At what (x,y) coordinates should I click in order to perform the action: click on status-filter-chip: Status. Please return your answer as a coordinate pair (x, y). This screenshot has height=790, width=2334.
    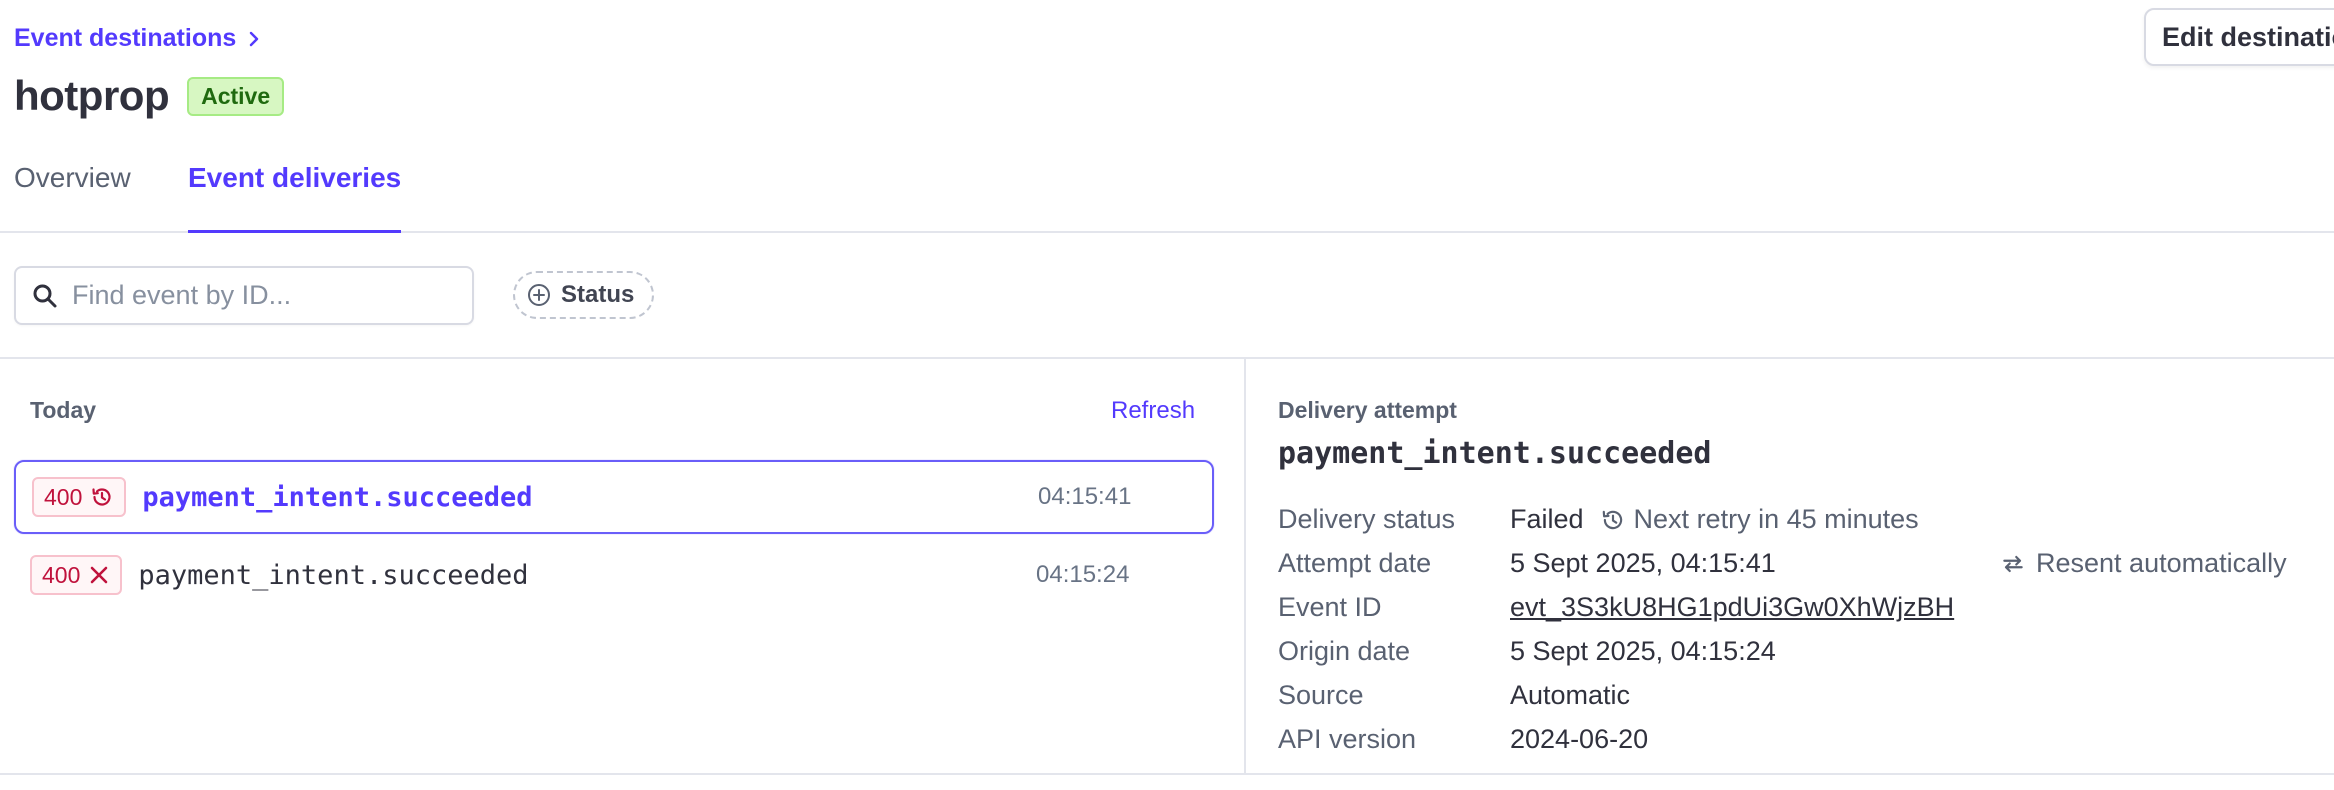
    Looking at the image, I should click on (584, 295).